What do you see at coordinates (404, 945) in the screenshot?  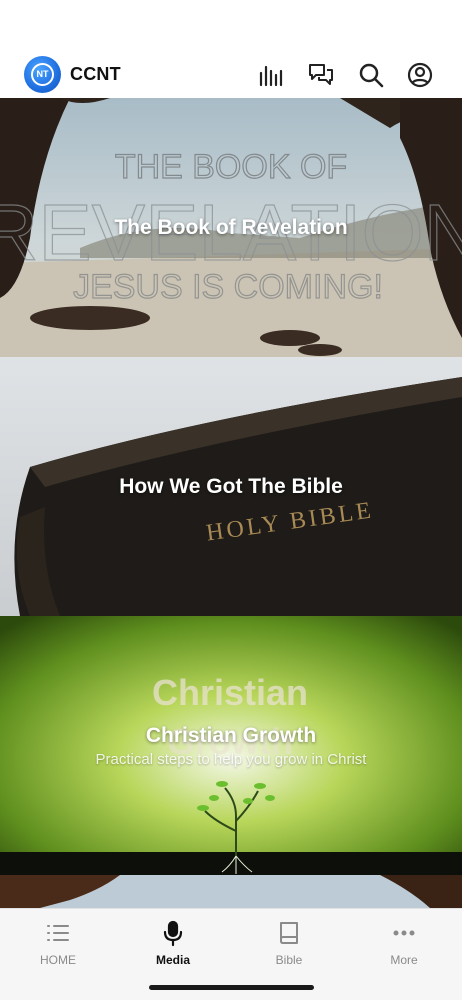 I see `tab-more: More` at bounding box center [404, 945].